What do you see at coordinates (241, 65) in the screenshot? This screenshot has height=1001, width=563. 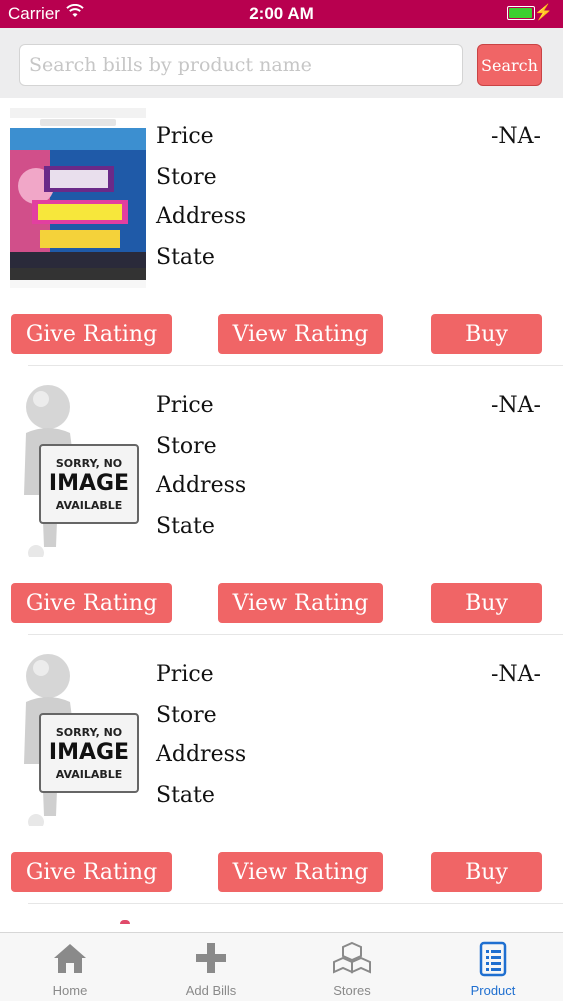 I see `search-input` at bounding box center [241, 65].